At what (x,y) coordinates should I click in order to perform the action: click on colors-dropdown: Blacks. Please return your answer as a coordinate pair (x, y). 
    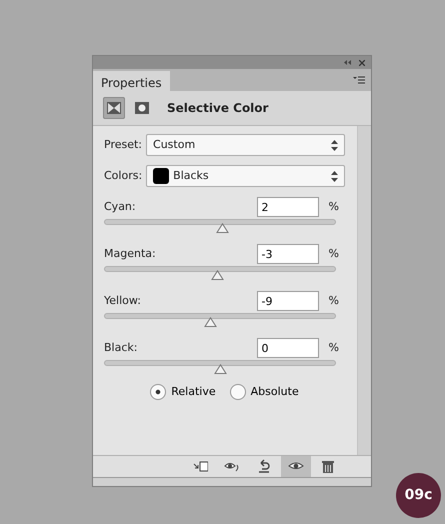
    Looking at the image, I should click on (245, 176).